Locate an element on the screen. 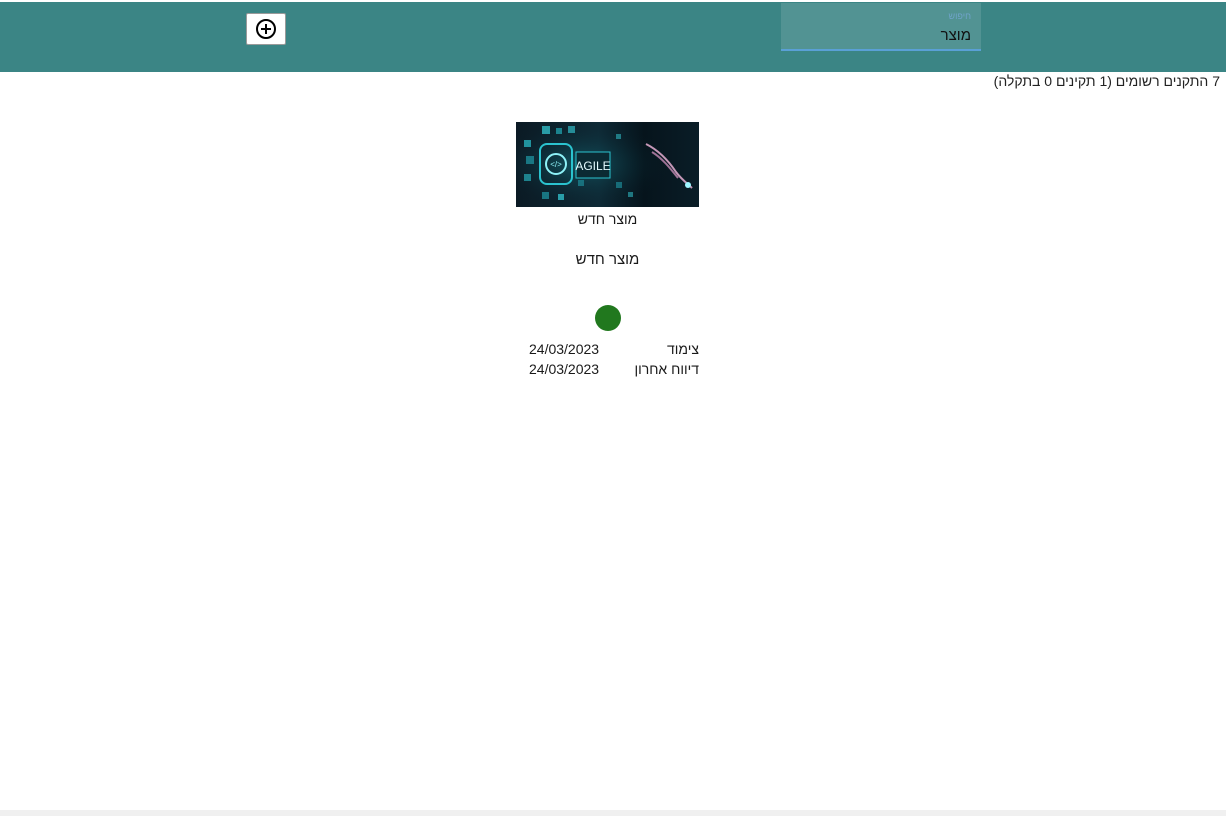  info-row-last-report: דיווח אחרון 24/03/2023 is located at coordinates (607, 369).